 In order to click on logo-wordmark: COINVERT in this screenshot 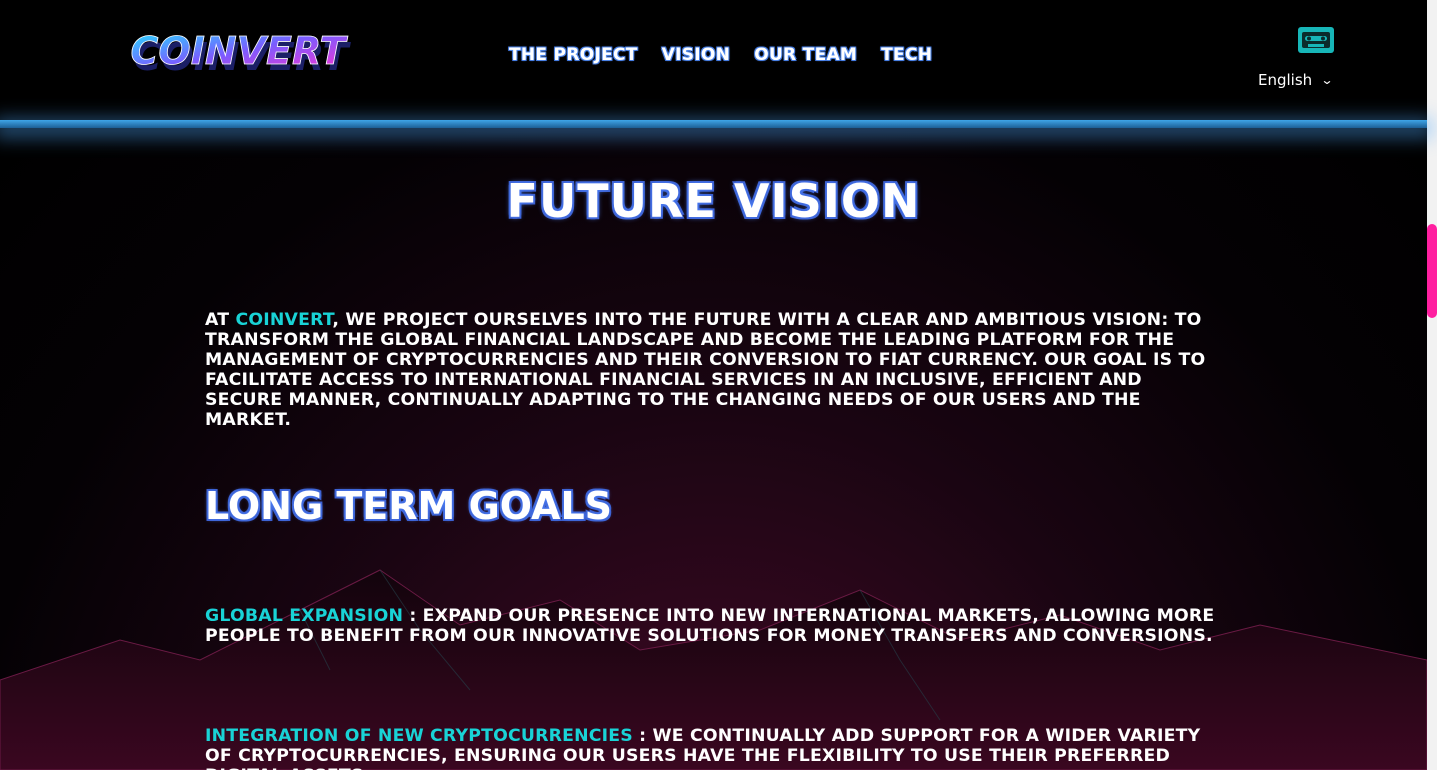, I will do `click(240, 51)`.